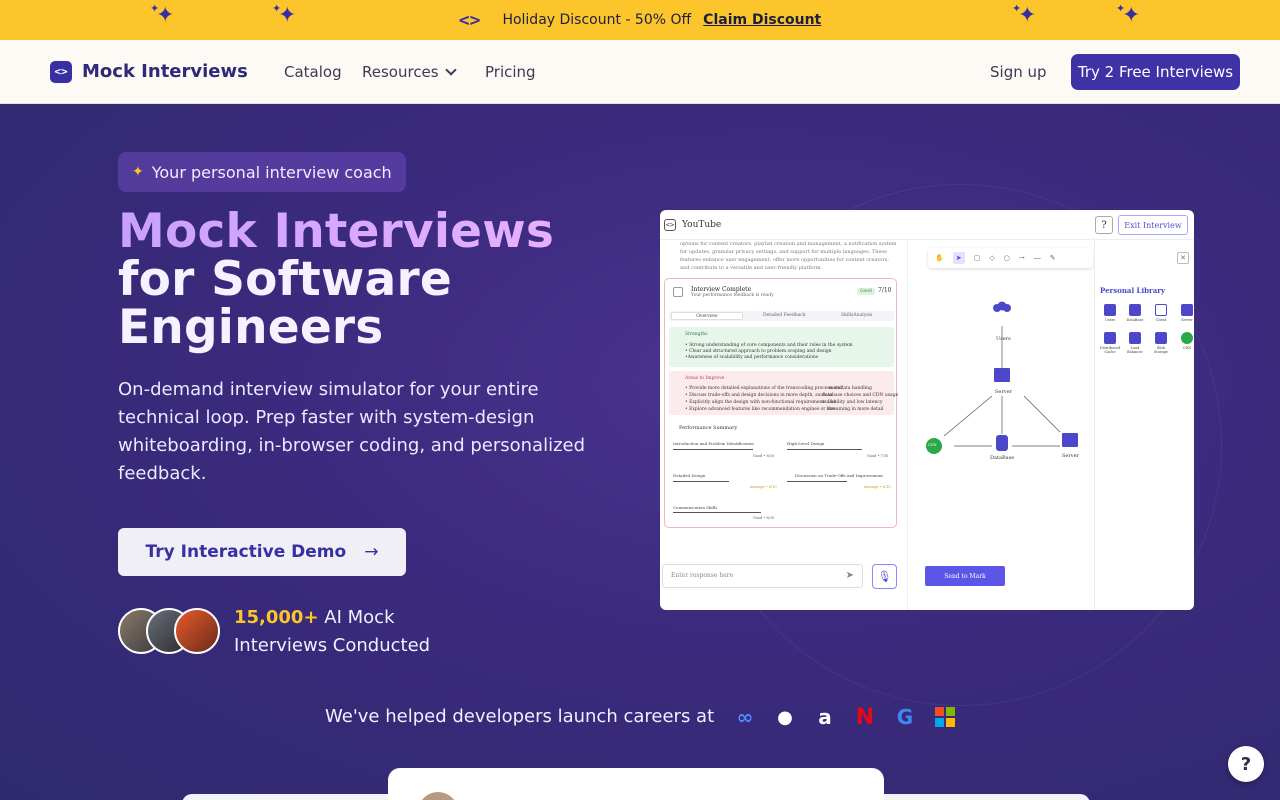  I want to click on meta-logo-icon: ∞, so click(745, 717).